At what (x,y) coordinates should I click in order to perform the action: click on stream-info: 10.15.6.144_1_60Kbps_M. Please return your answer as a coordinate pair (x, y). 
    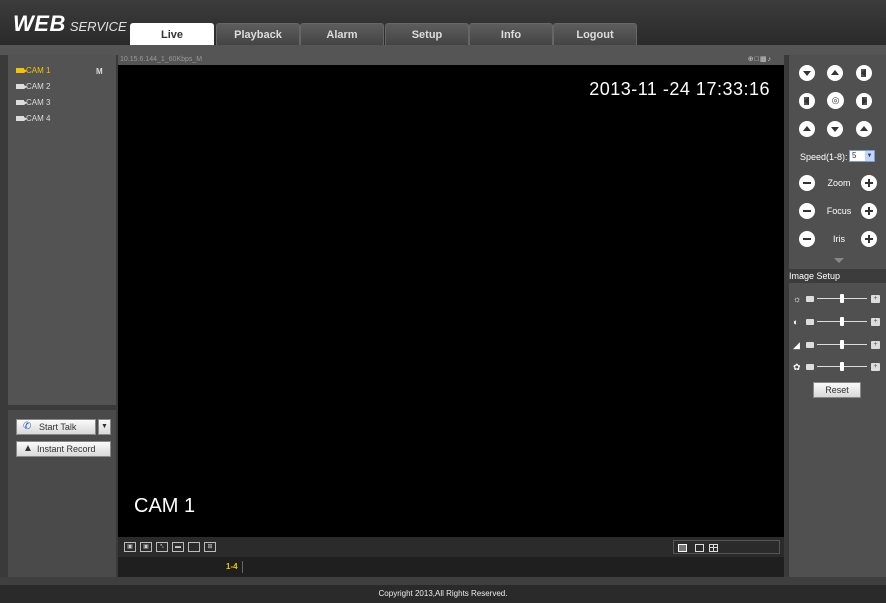
    Looking at the image, I should click on (161, 59).